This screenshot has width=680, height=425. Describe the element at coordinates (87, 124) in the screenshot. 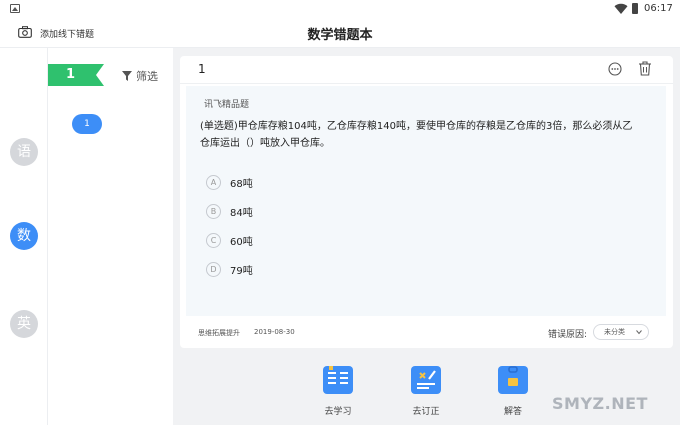

I see `question-item-1: 1` at that location.